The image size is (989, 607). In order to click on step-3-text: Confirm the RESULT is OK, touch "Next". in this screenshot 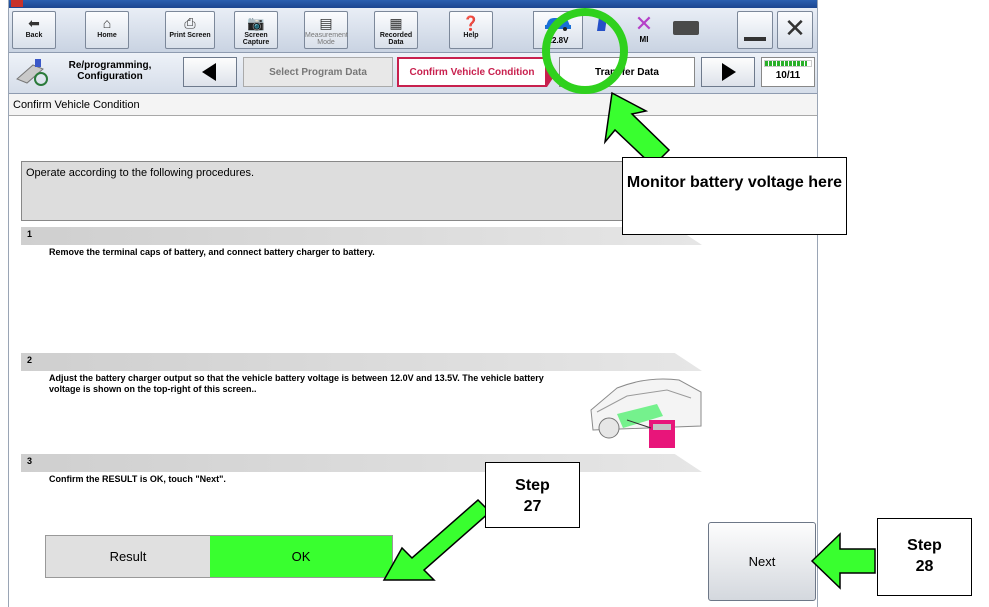, I will do `click(137, 479)`.